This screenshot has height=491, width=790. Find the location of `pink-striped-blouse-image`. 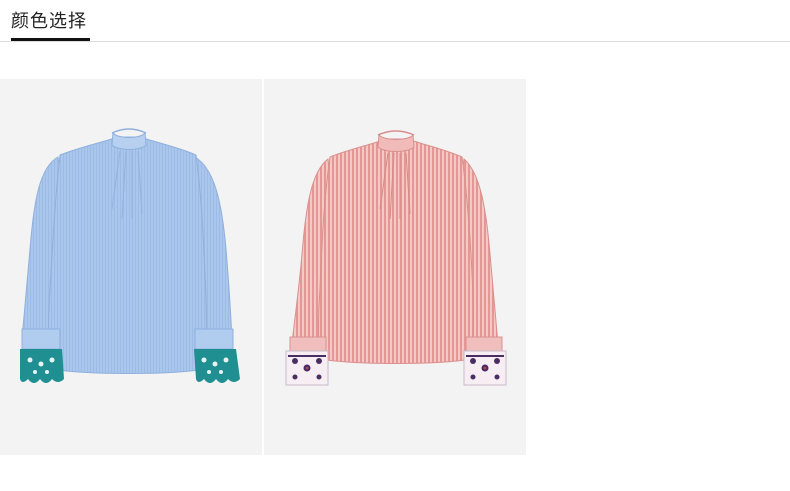

pink-striped-blouse-image is located at coordinates (396, 258).